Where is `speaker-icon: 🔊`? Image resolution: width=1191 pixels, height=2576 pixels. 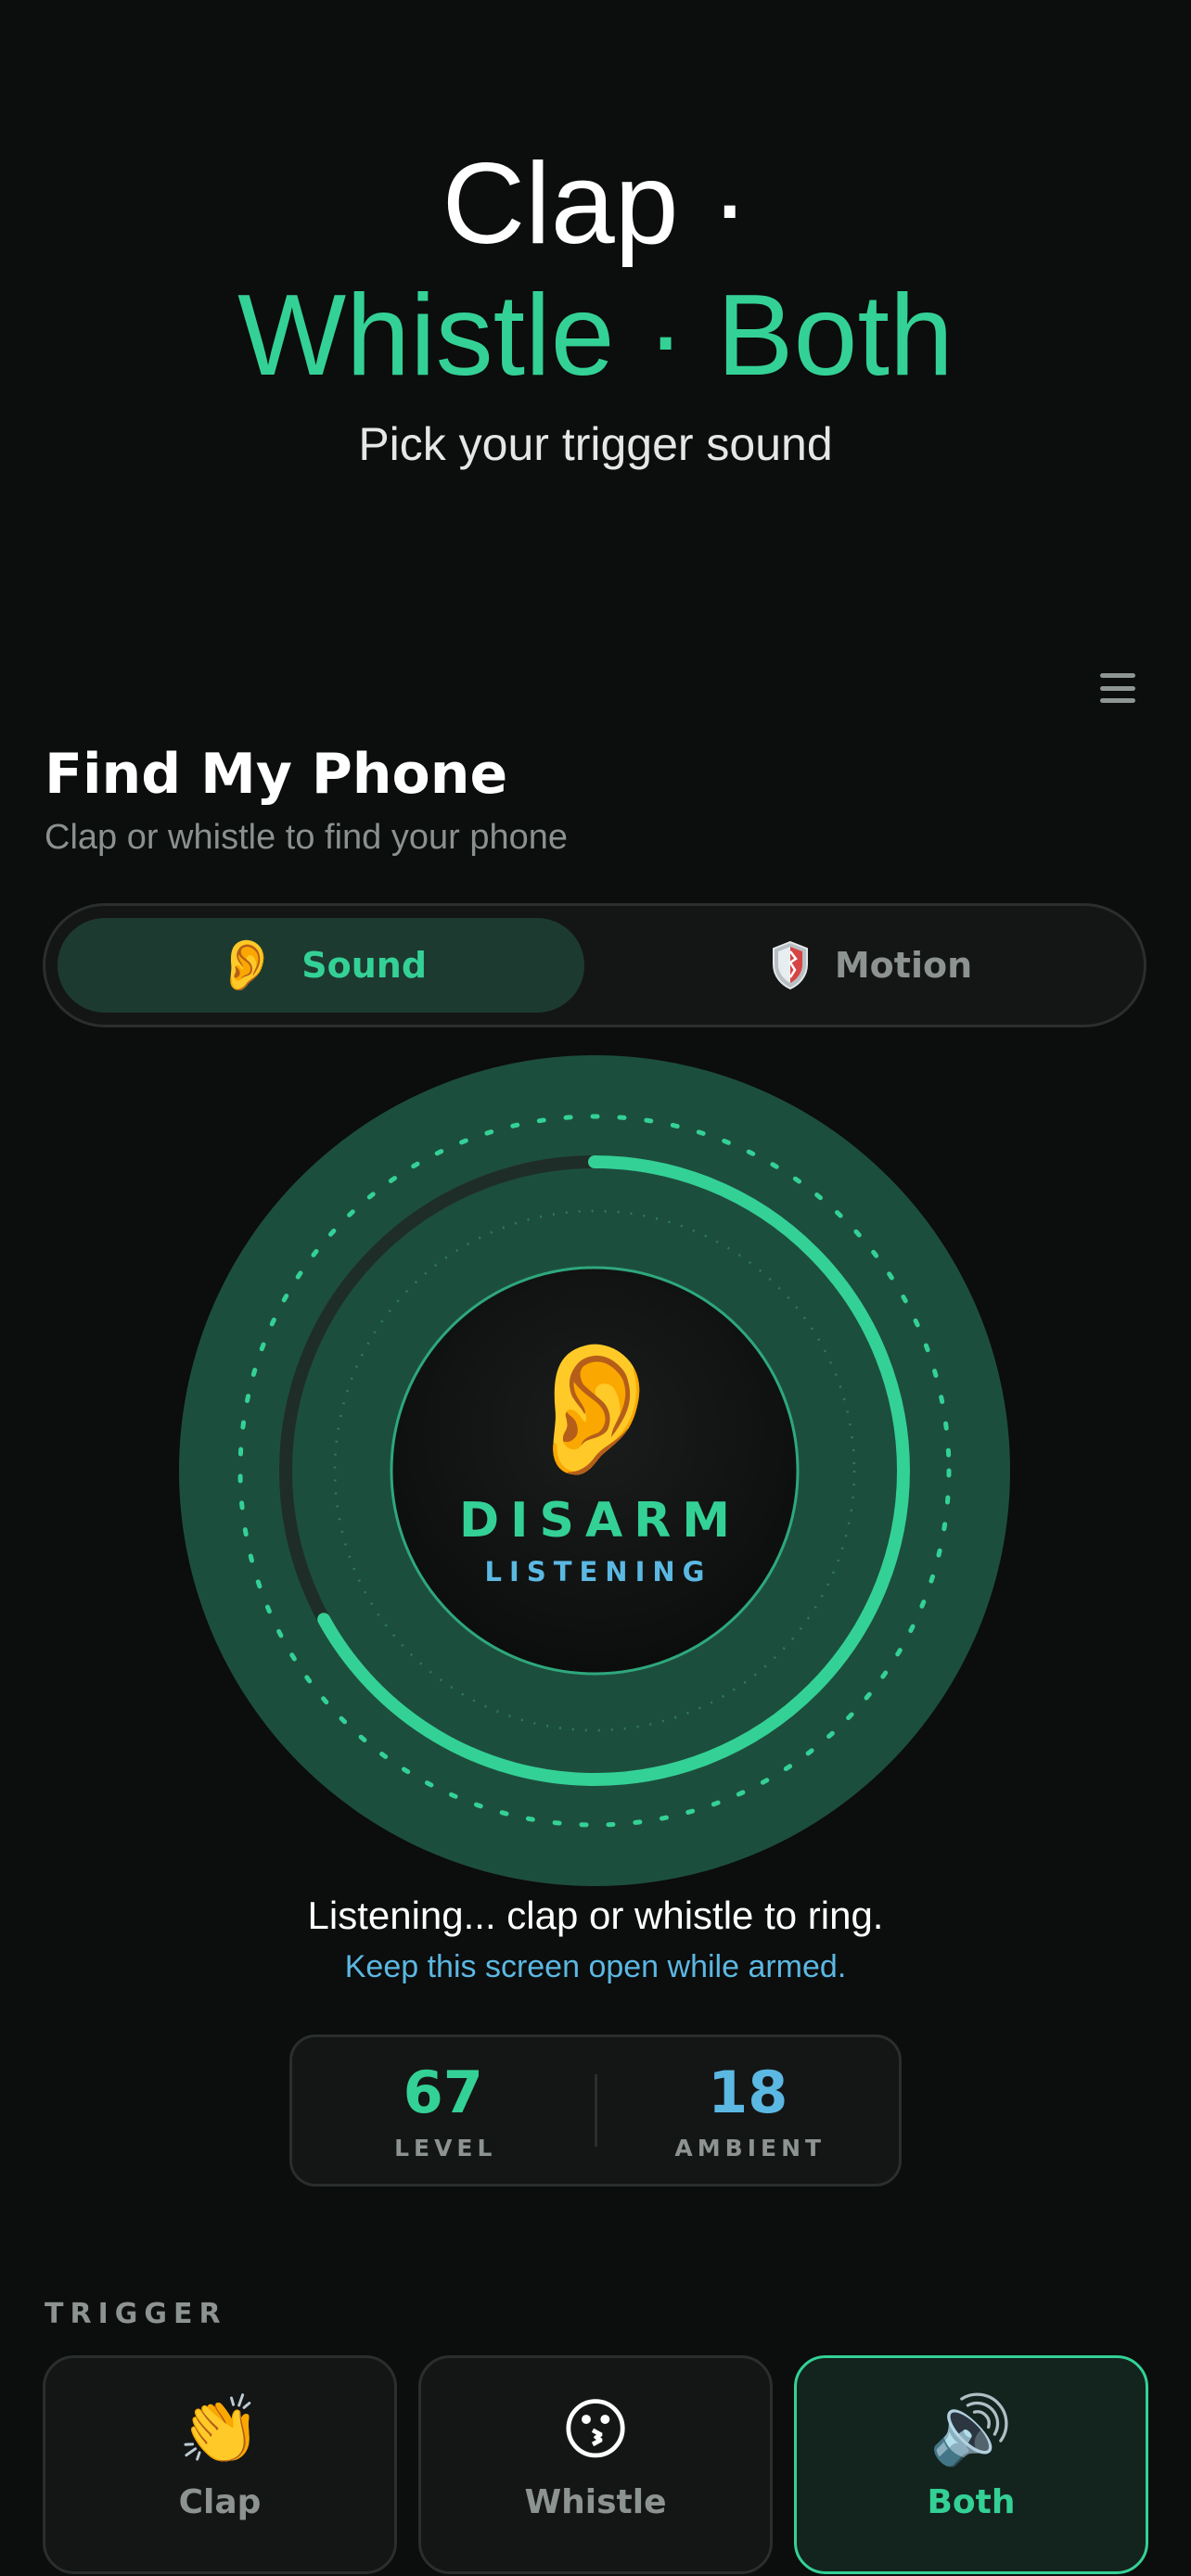 speaker-icon: 🔊 is located at coordinates (971, 2429).